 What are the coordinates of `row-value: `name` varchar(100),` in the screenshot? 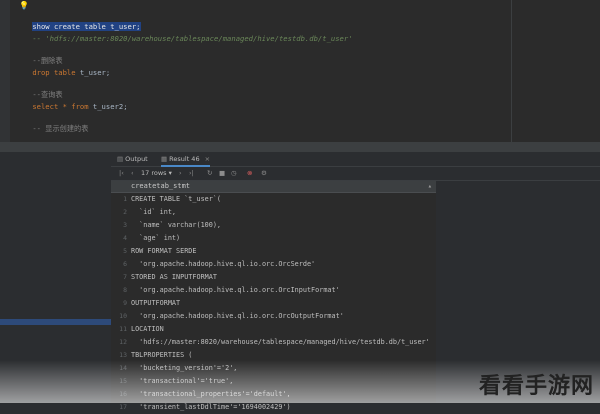 It's located at (176, 225).